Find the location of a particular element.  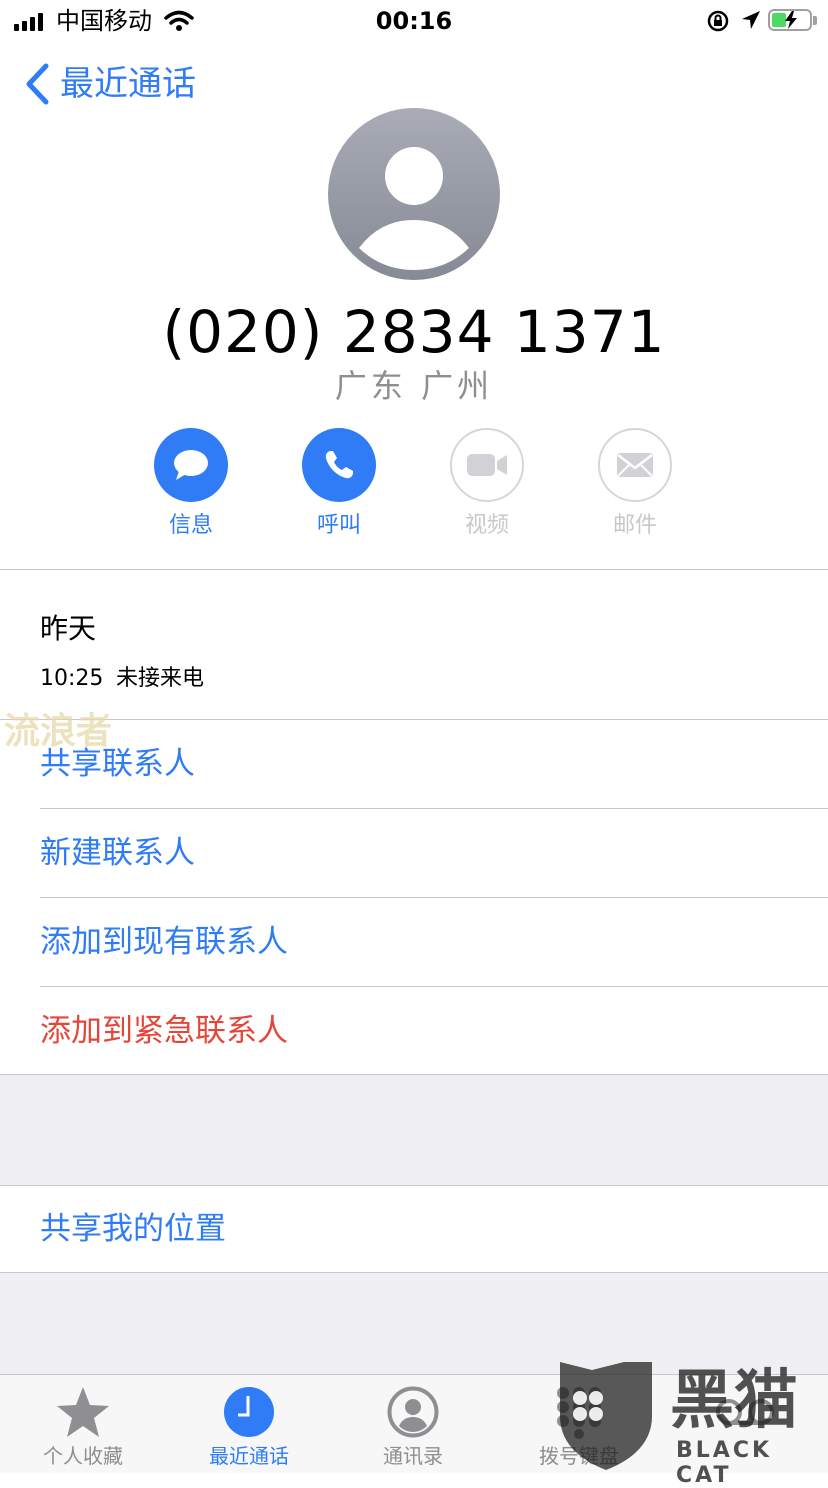

new-contact-button: 新建联系人 is located at coordinates (117, 853).